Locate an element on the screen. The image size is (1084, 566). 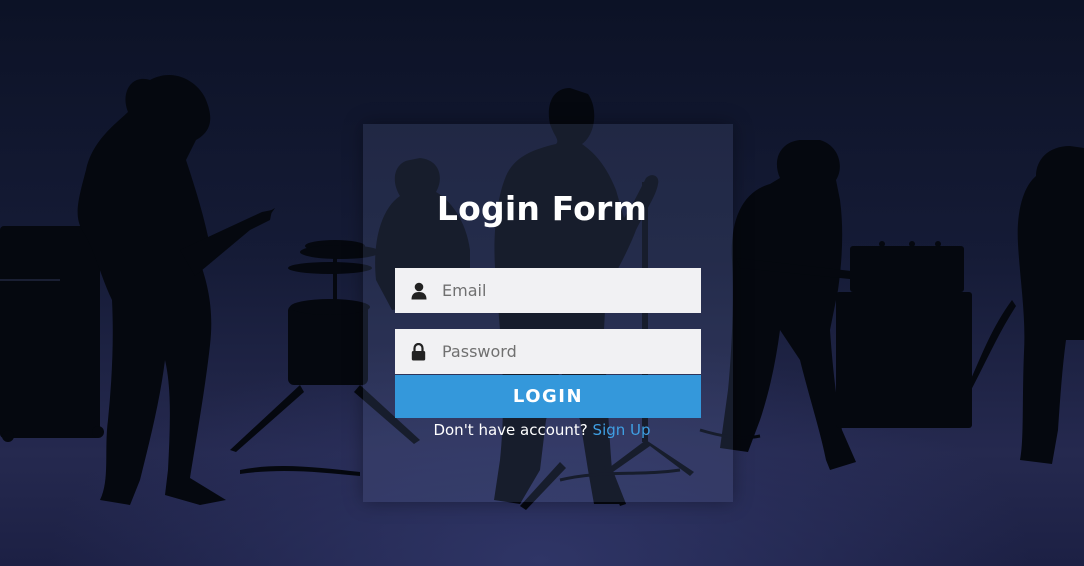
signup-prompt-text: Don't have account? is located at coordinates (510, 430).